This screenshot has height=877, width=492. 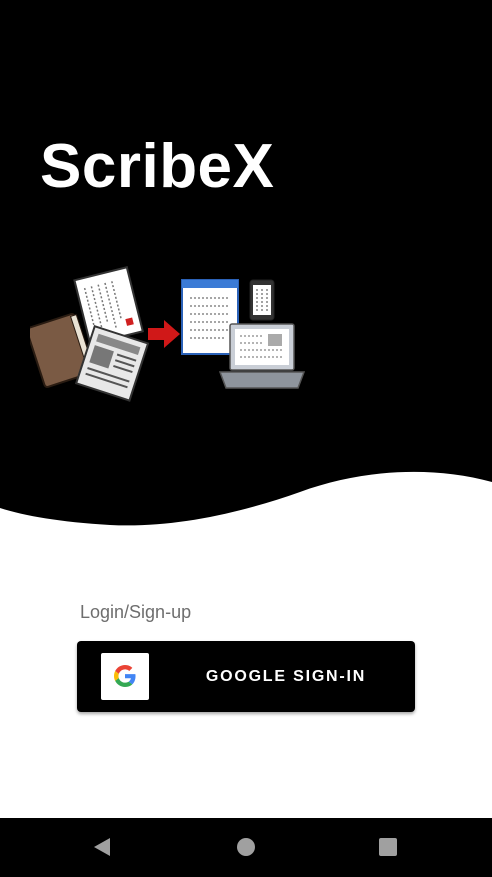 I want to click on nav-back-button, so click(x=102, y=848).